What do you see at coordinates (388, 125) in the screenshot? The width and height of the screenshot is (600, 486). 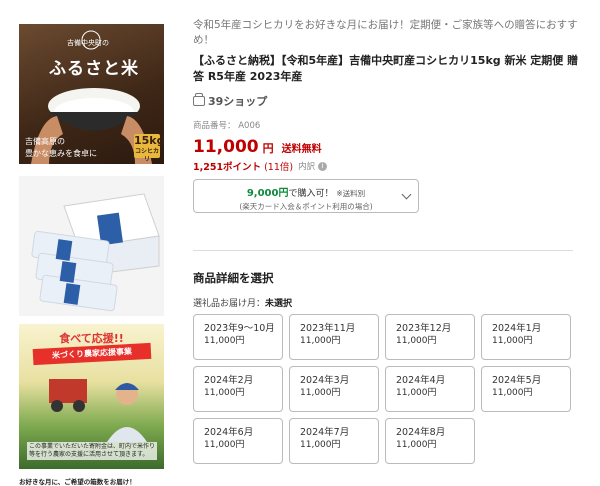 I see `product-code: 商品番号： A006` at bounding box center [388, 125].